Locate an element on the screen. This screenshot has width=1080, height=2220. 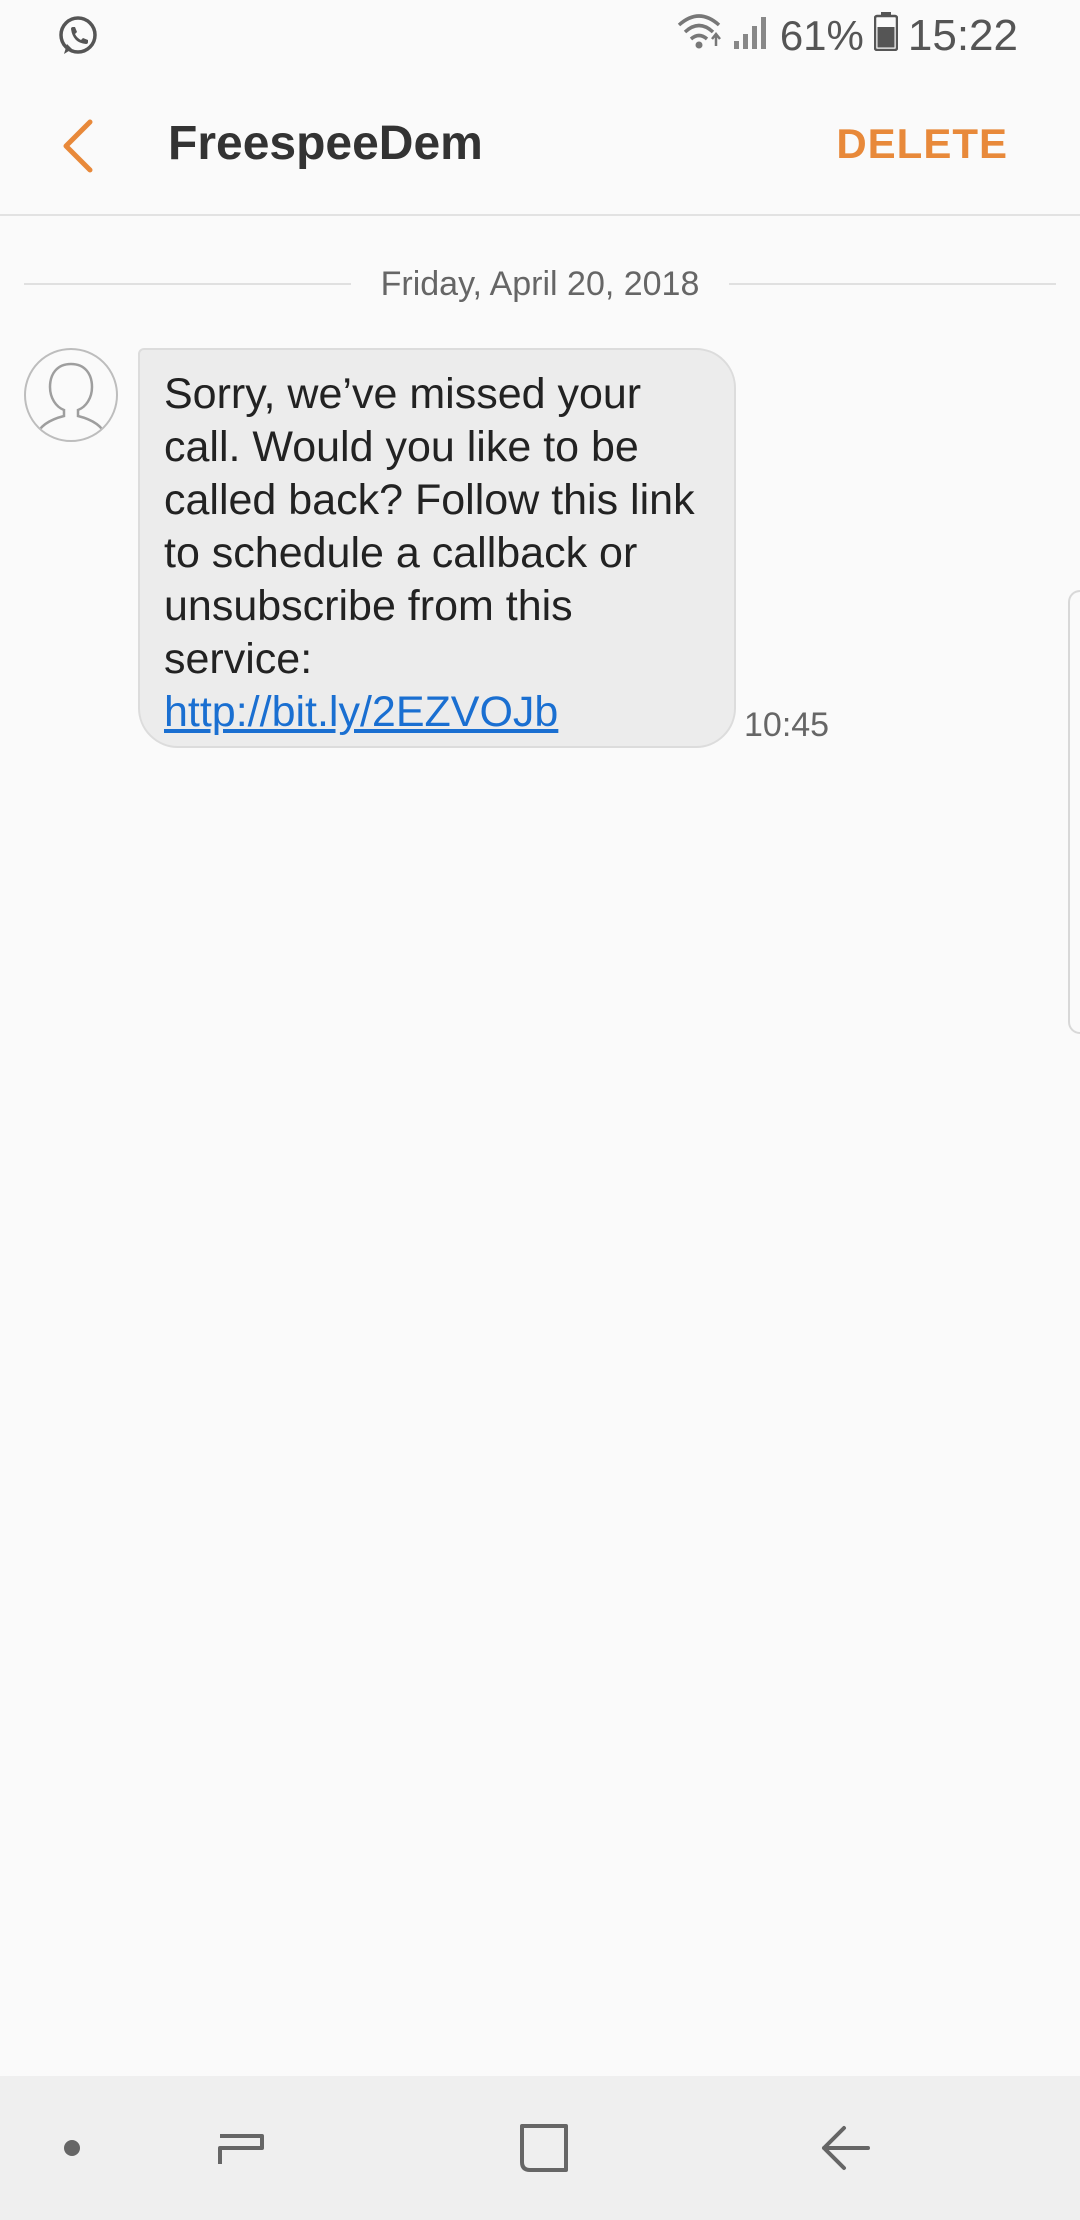
back-button is located at coordinates (80, 145).